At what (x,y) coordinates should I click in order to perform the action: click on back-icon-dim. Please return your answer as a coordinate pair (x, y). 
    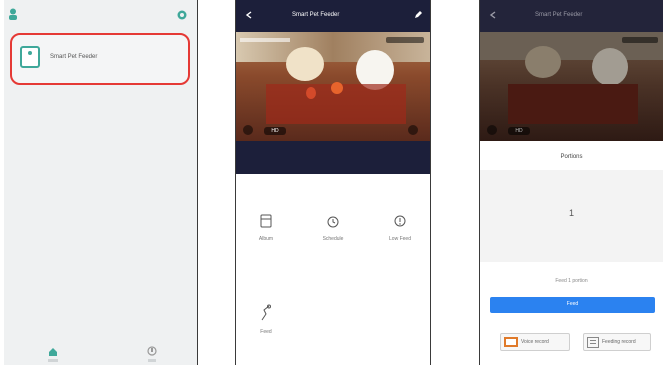
    Looking at the image, I should click on (493, 15).